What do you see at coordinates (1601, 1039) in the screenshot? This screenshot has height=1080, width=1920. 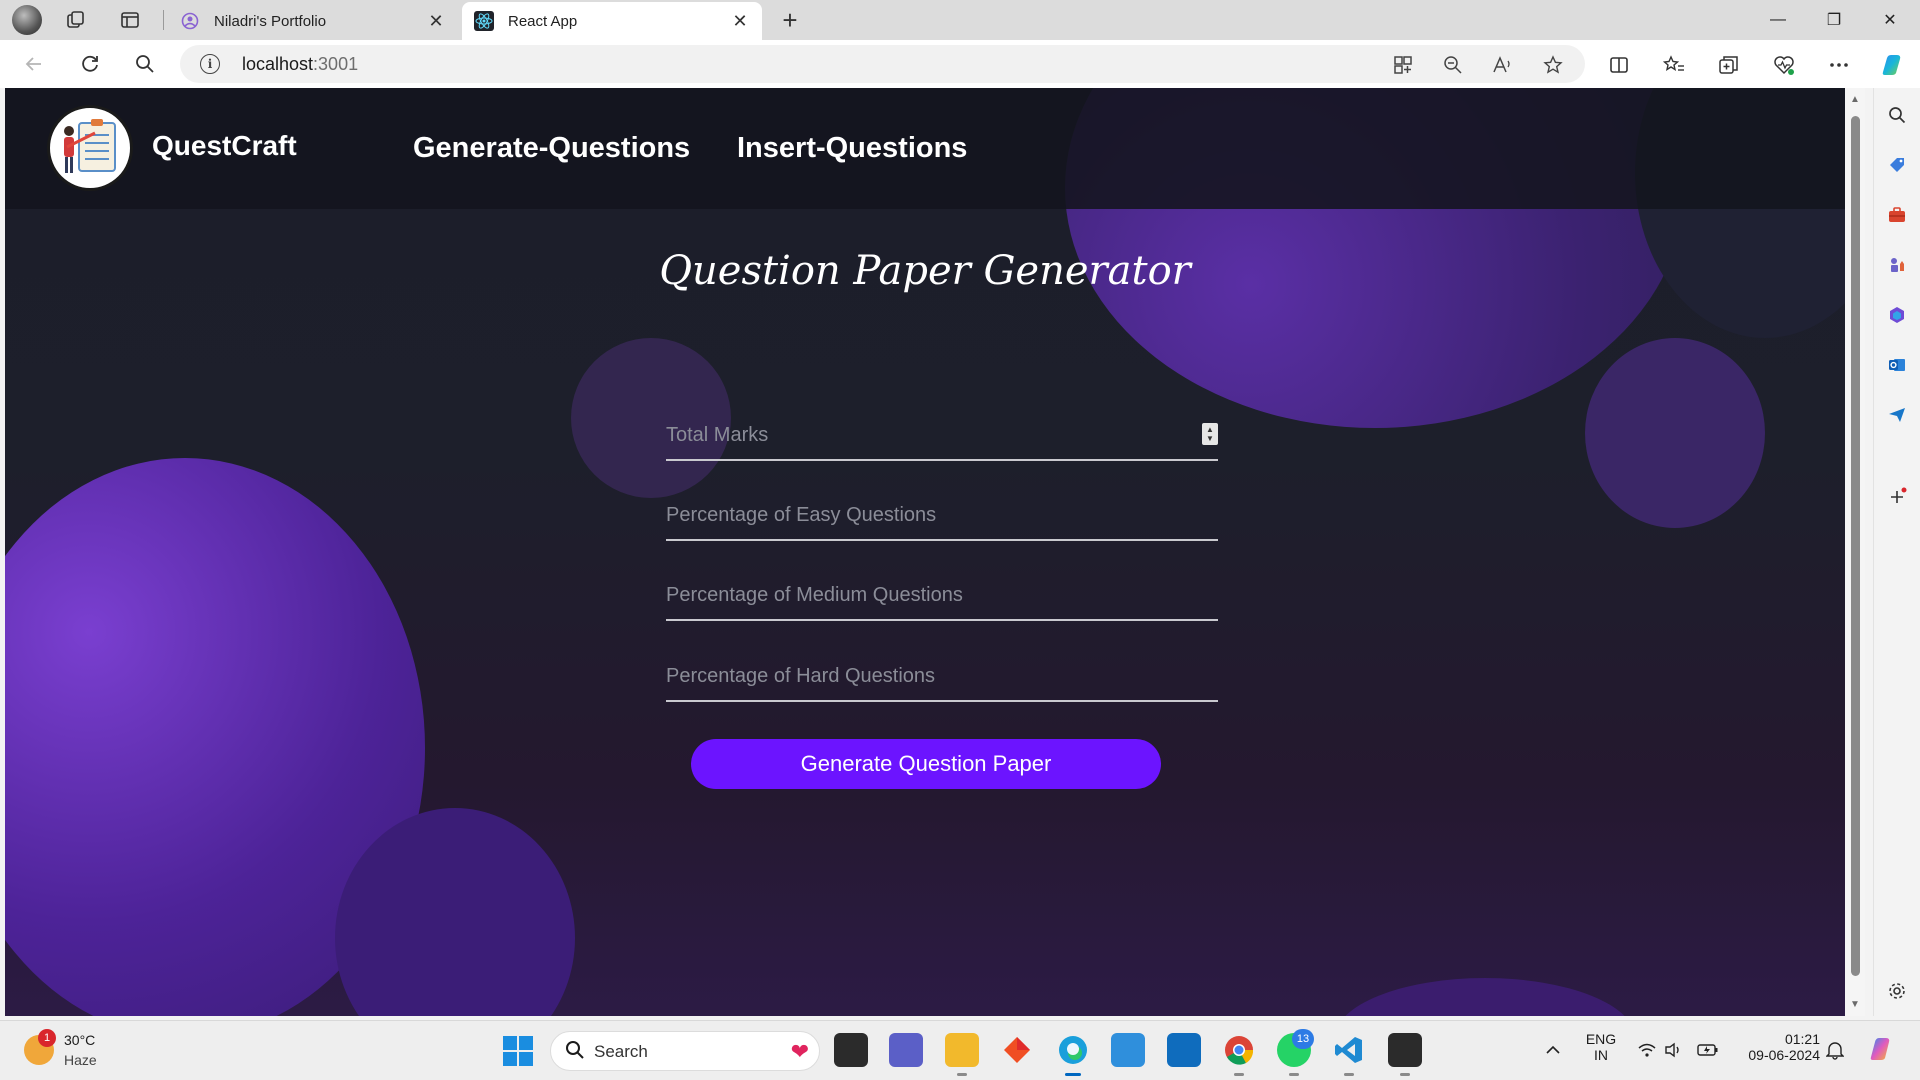 I see `language-code: ENG` at bounding box center [1601, 1039].